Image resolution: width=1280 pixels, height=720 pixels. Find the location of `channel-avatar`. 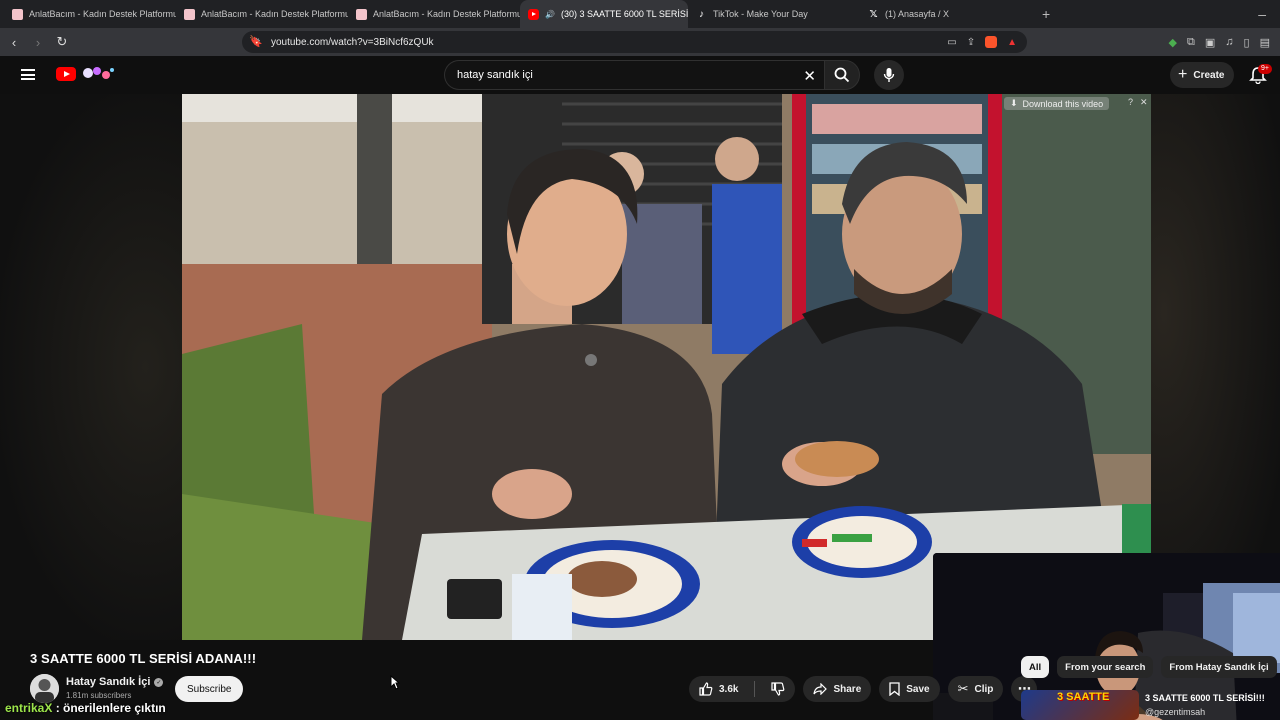

channel-avatar is located at coordinates (44, 688).